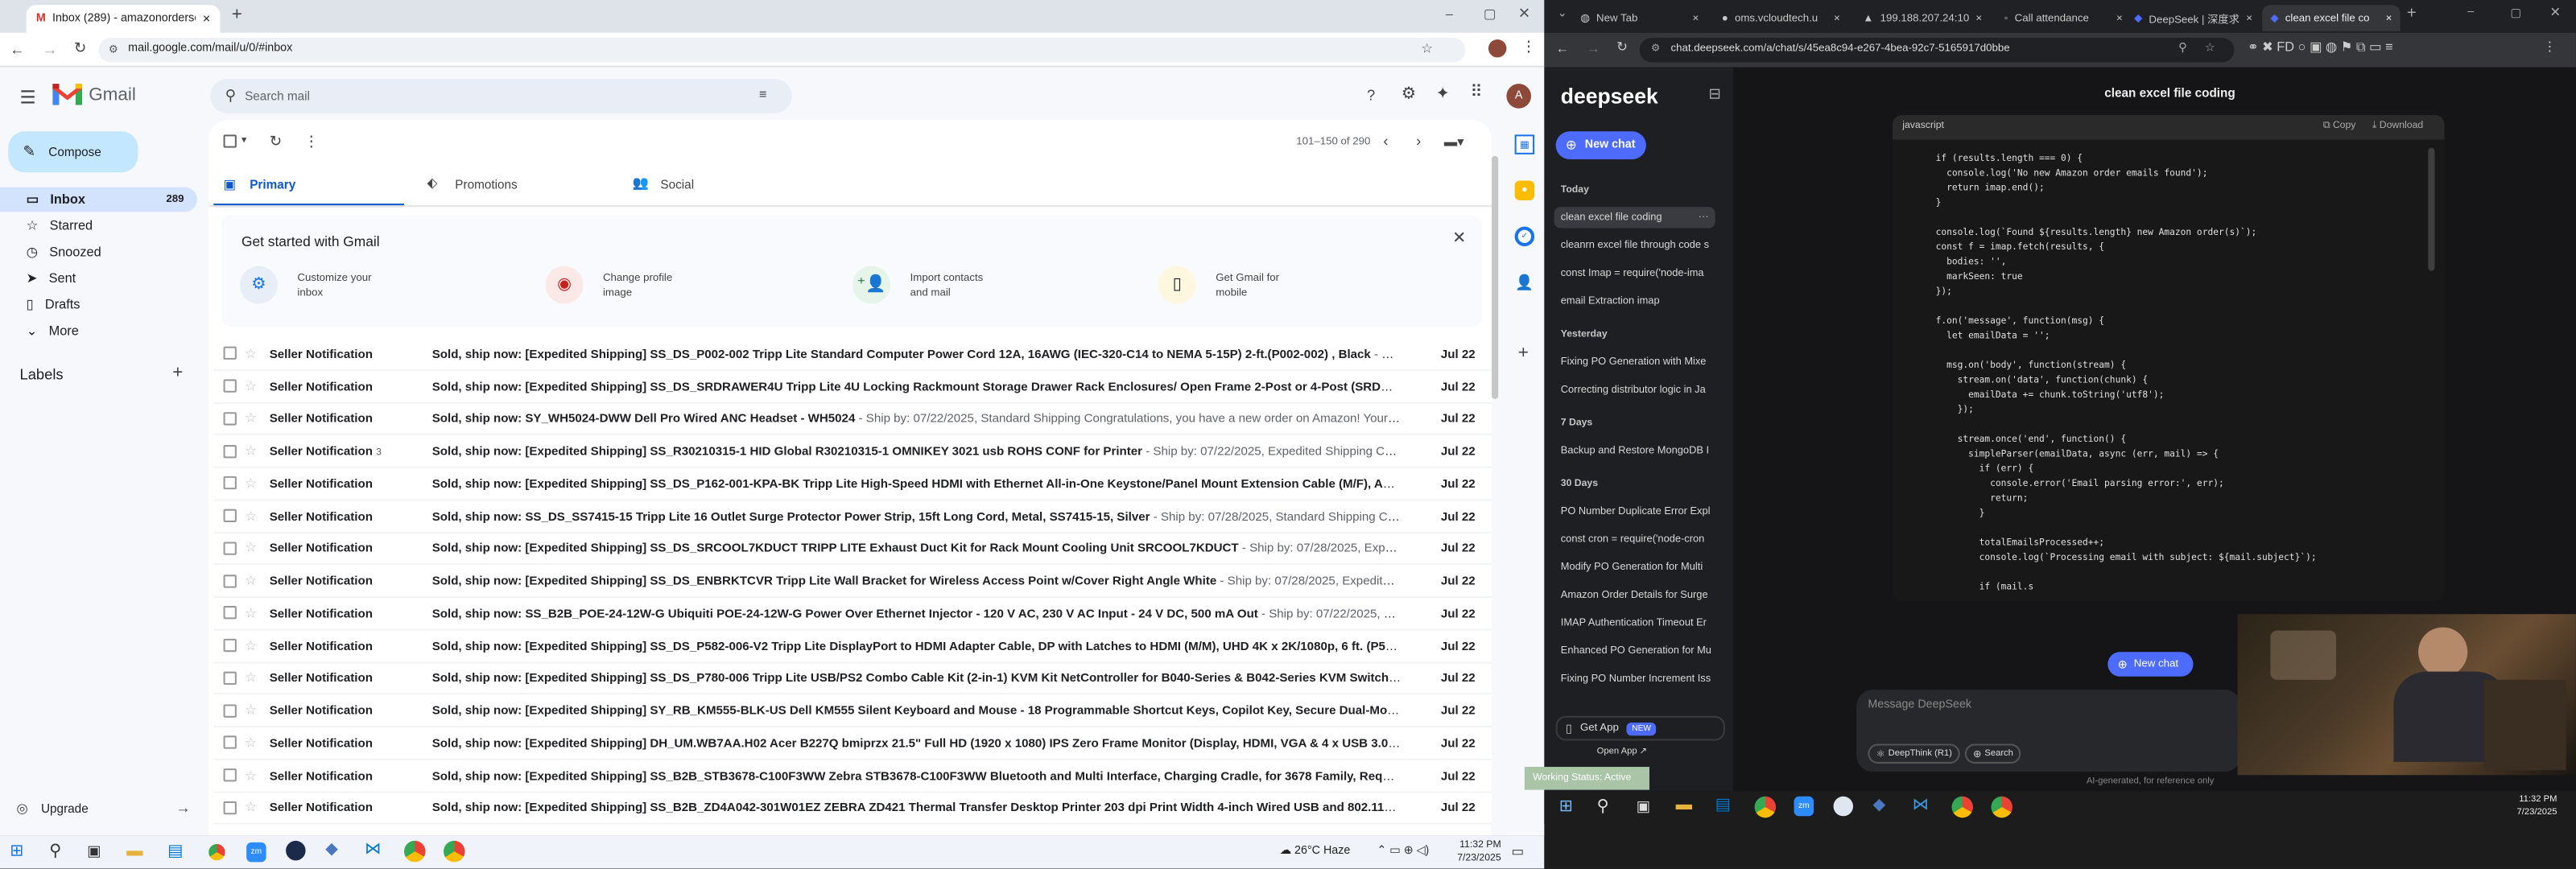 This screenshot has height=869, width=2576. What do you see at coordinates (2182, 47) in the screenshot?
I see `zoom-search-icon: ⚲` at bounding box center [2182, 47].